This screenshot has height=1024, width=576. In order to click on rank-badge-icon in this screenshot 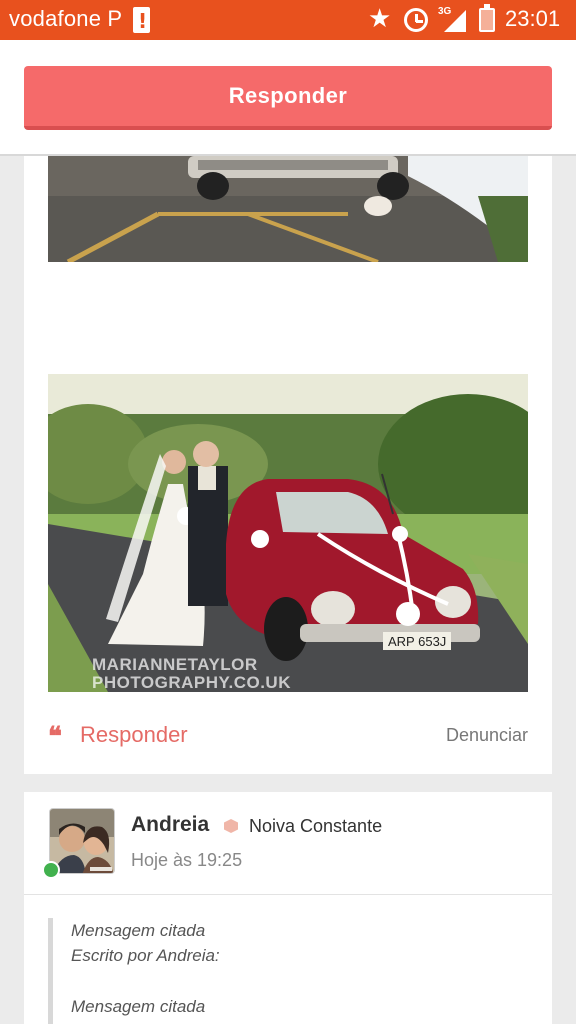, I will do `click(231, 826)`.